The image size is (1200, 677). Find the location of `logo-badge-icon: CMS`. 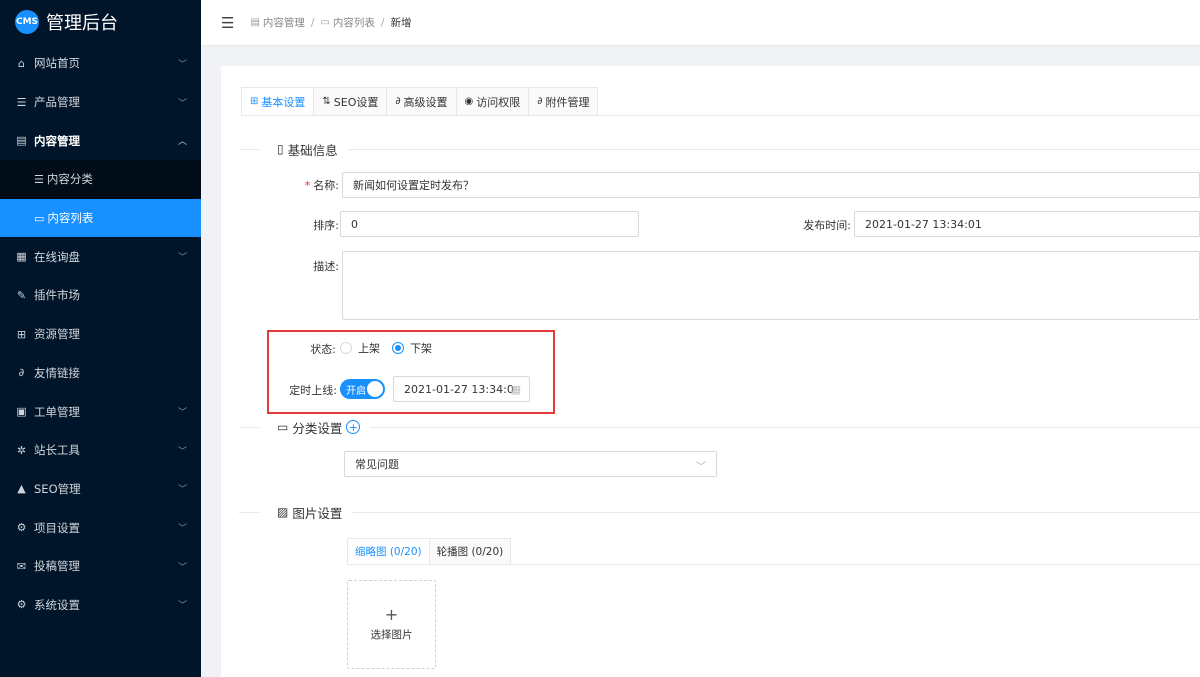

logo-badge-icon: CMS is located at coordinates (27, 22).